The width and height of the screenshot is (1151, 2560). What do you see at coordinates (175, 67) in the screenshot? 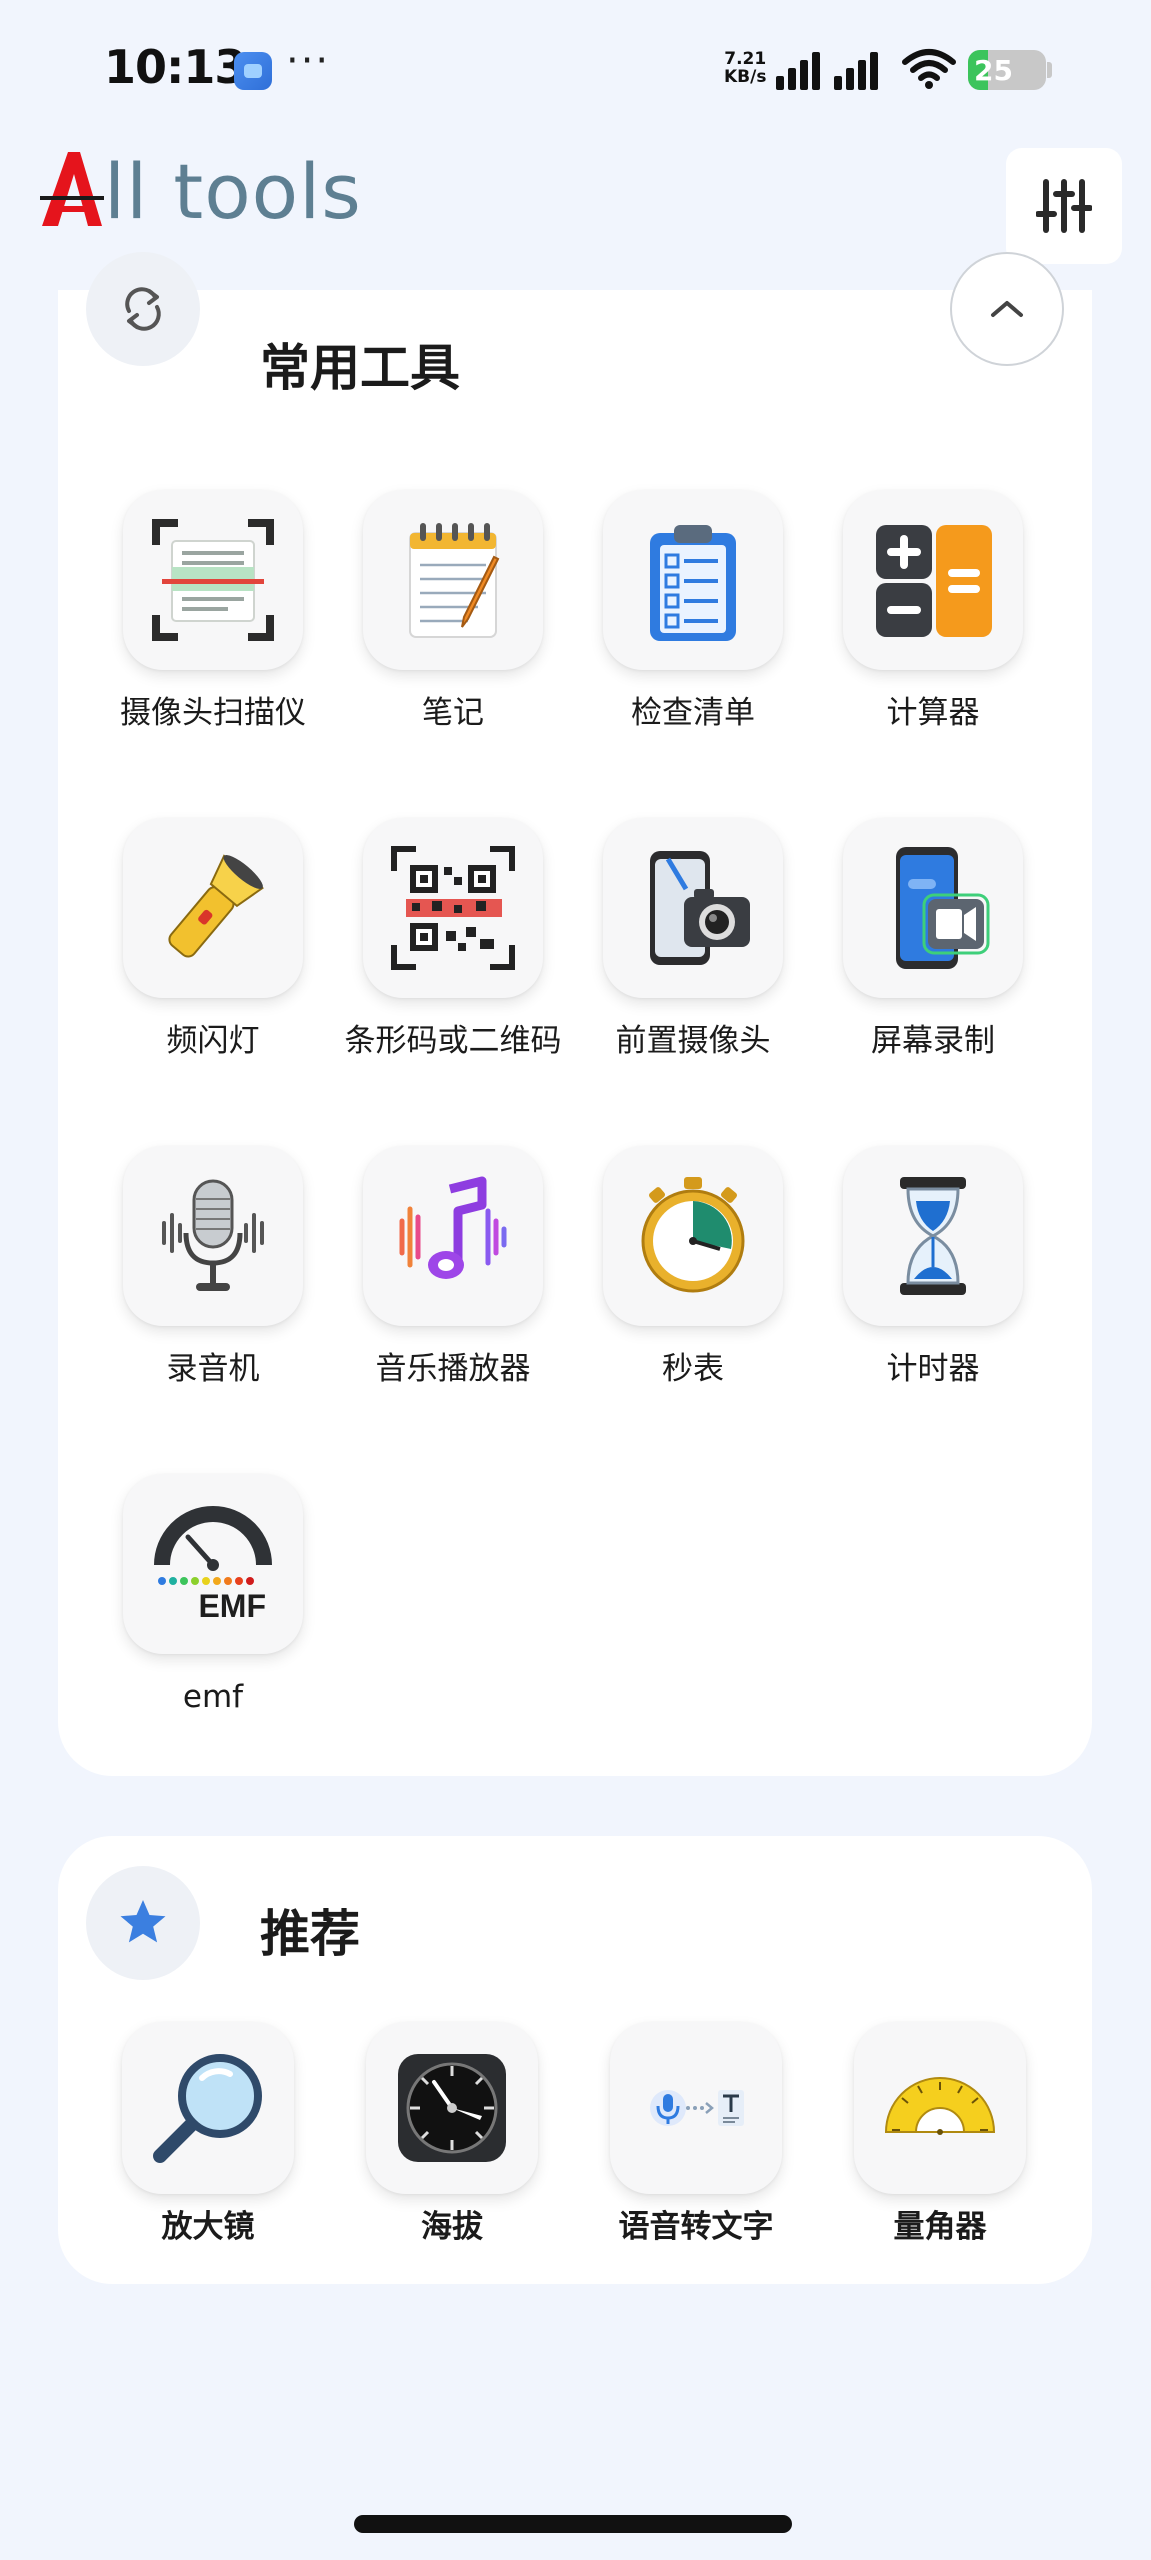
I see `status-time: 10:13` at bounding box center [175, 67].